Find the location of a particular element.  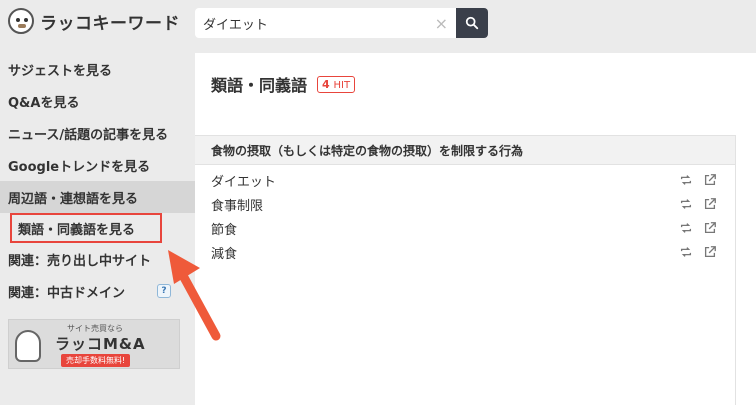

search-icon is located at coordinates (472, 23).